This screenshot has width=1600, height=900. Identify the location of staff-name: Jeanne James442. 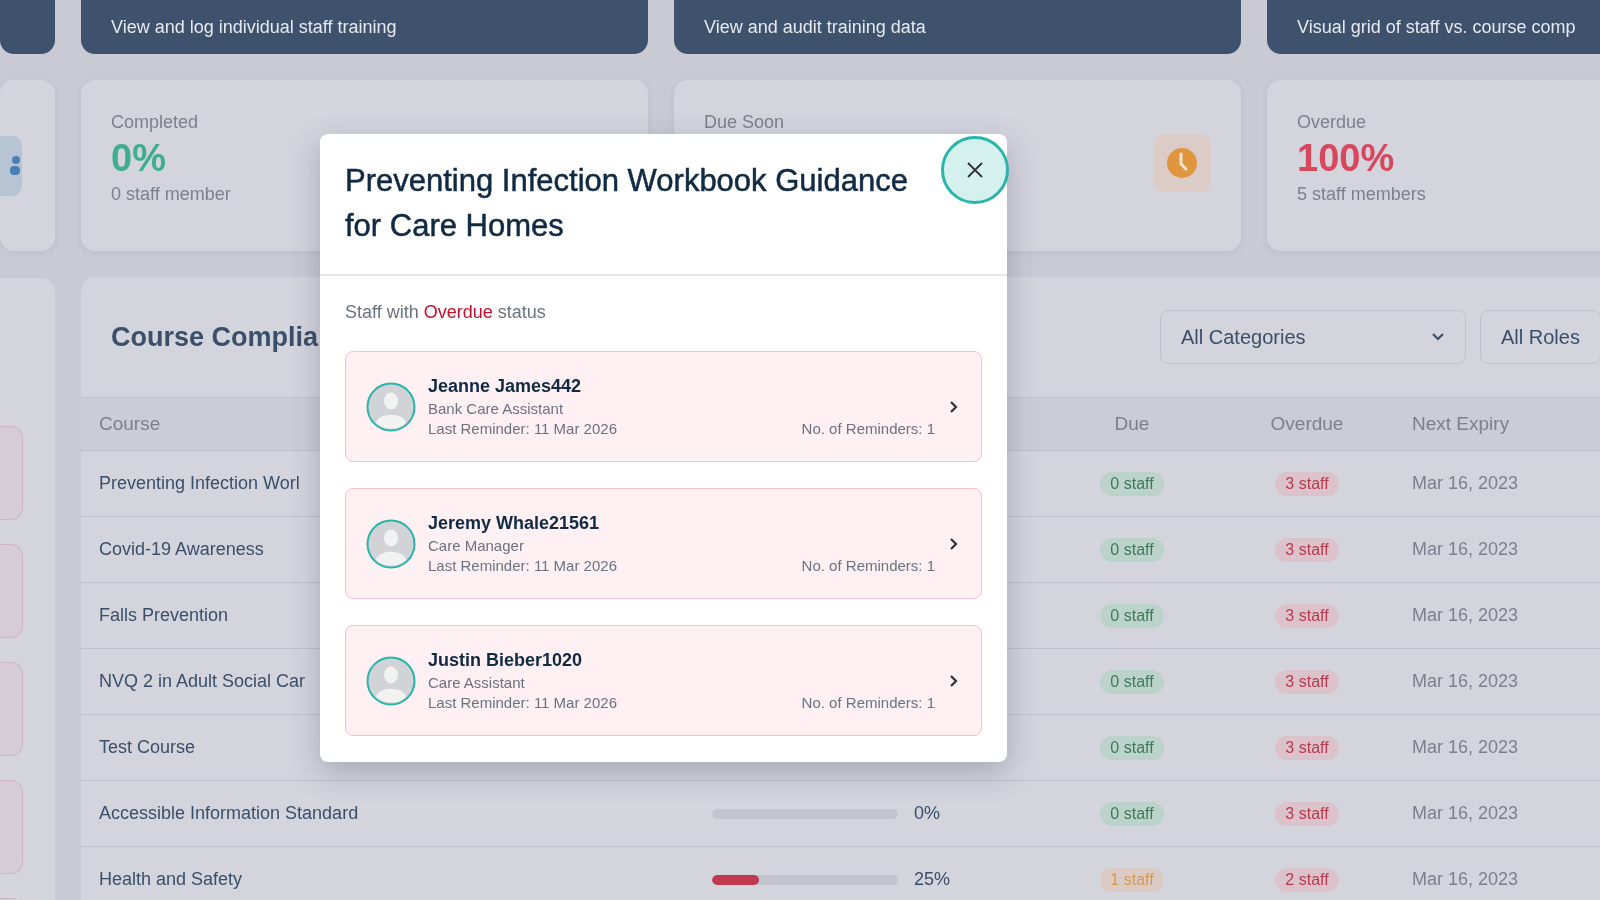
(505, 386).